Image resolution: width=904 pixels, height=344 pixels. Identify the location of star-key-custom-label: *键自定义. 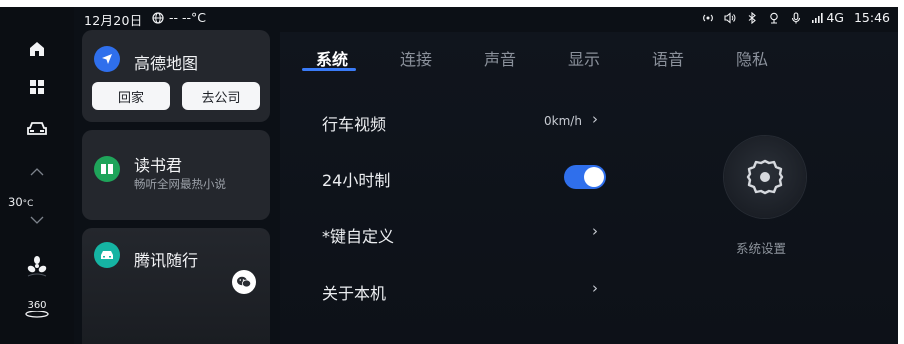
(358, 235).